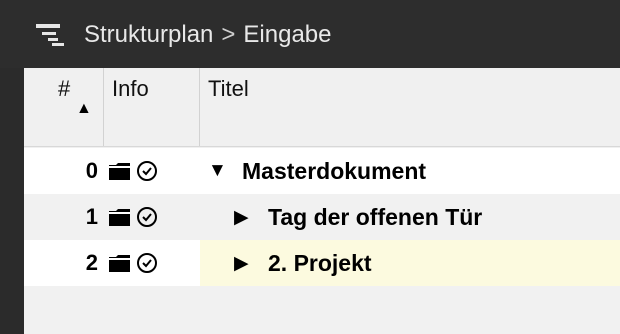 The height and width of the screenshot is (334, 620). Describe the element at coordinates (130, 88) in the screenshot. I see `column-header-info-label: Info` at that location.